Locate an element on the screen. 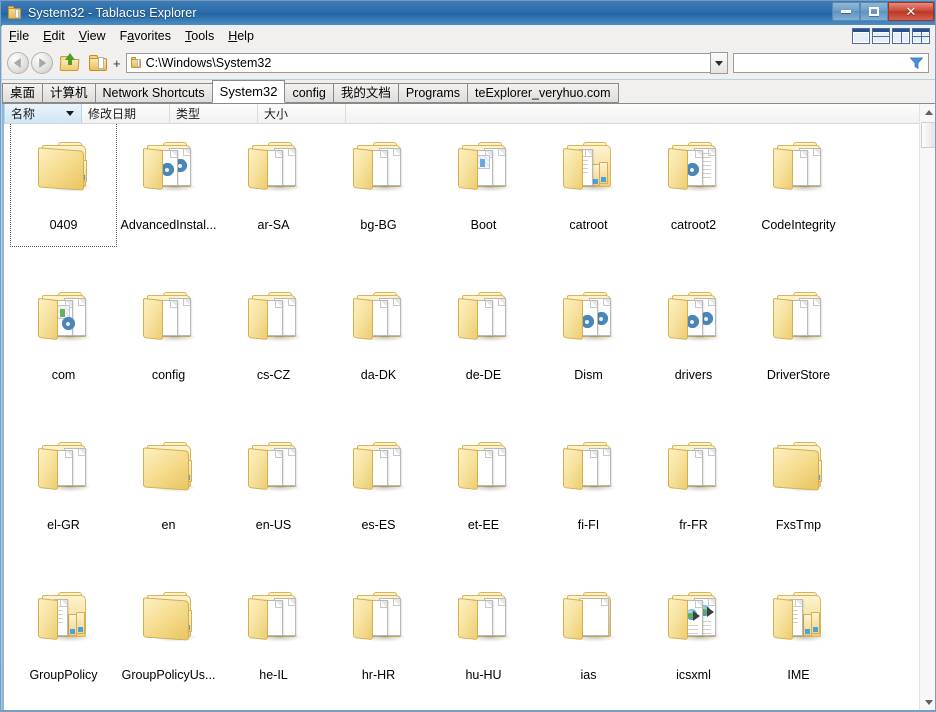 Image resolution: width=936 pixels, height=712 pixels. list-item: hu-HU is located at coordinates (483, 639).